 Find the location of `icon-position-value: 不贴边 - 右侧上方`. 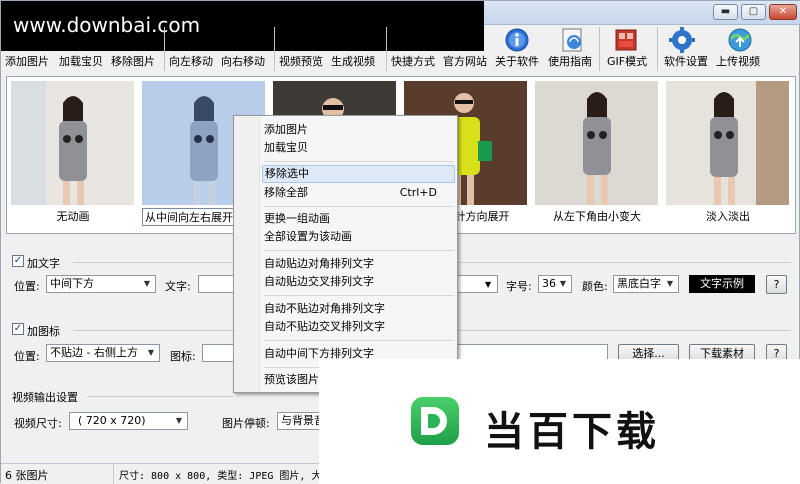

icon-position-value: 不贴边 - 右侧上方 is located at coordinates (94, 352).